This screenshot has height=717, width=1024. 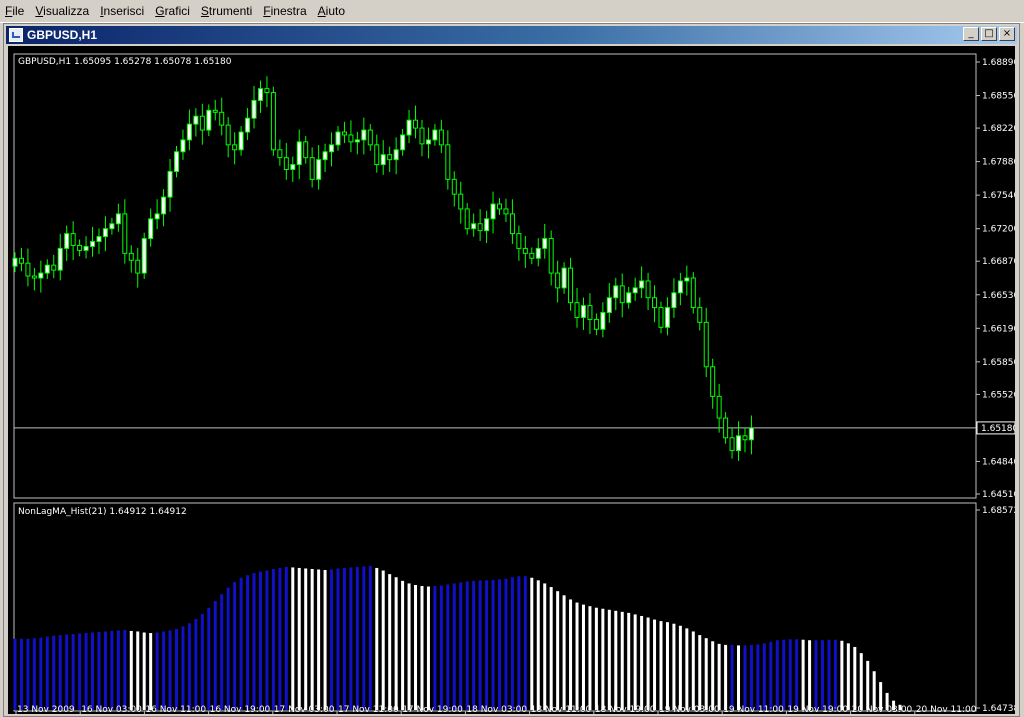 I want to click on menu-grafici: Grafici, so click(x=173, y=11).